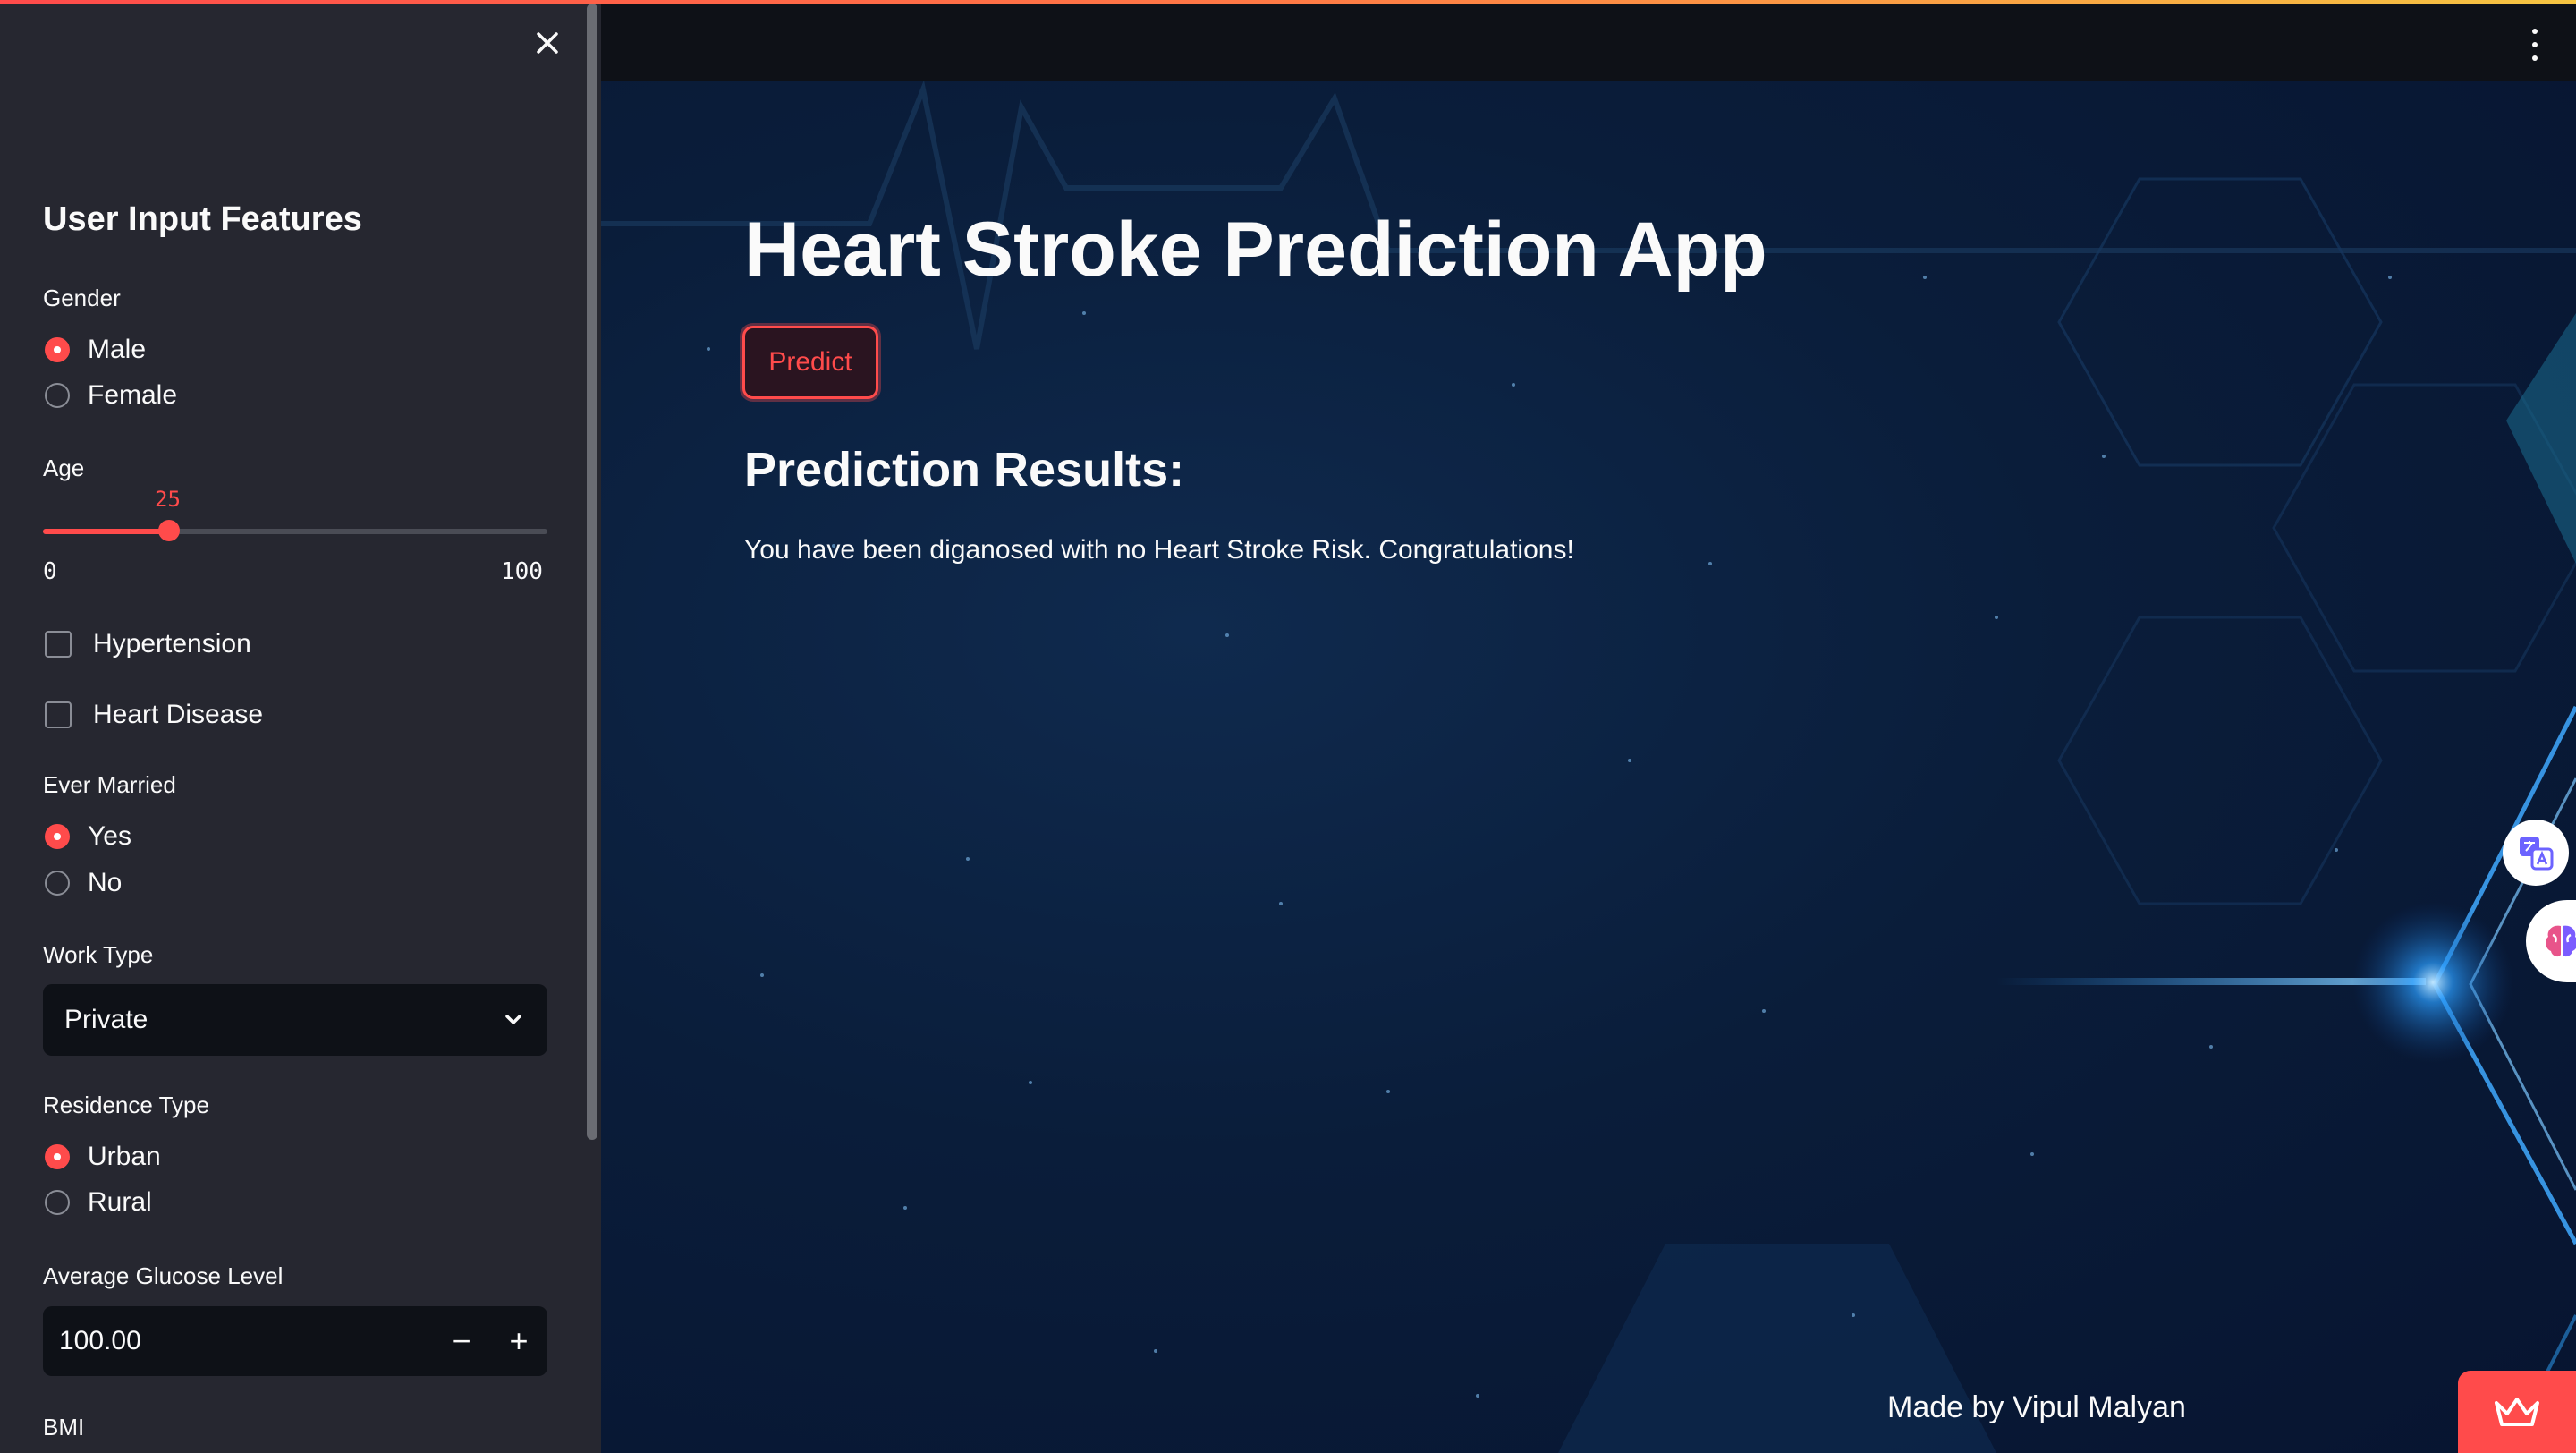 This screenshot has width=2576, height=1453. I want to click on decrement-button: −, so click(461, 1341).